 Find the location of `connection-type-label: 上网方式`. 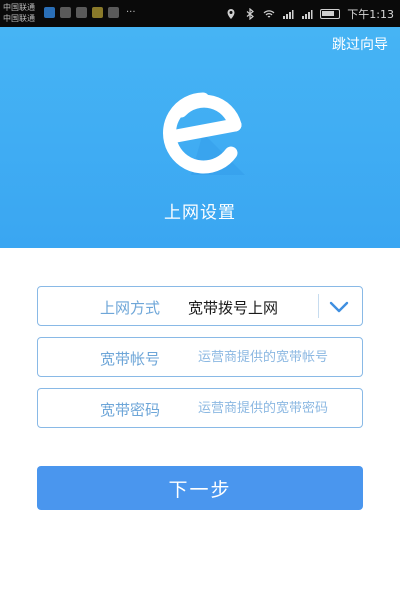

connection-type-label: 上网方式 is located at coordinates (130, 308).